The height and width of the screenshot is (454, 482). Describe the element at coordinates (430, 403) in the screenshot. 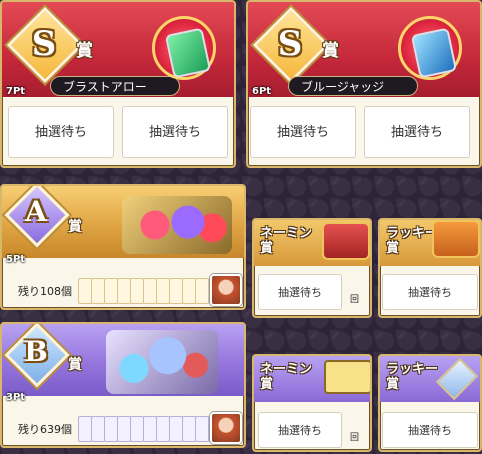

I see `lucky-prize-card-2: ラッキー 賞 抽選待ち` at that location.